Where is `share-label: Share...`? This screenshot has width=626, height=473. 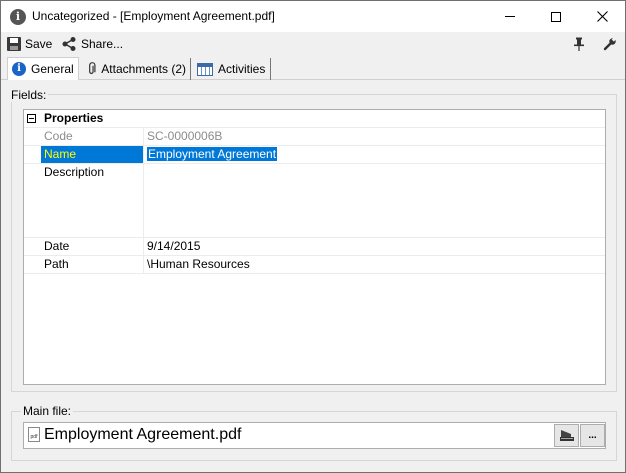
share-label: Share... is located at coordinates (102, 44).